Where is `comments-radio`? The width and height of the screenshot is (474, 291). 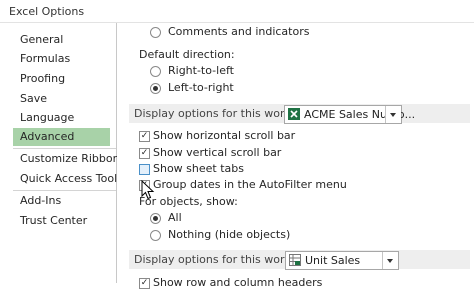 comments-radio is located at coordinates (155, 32).